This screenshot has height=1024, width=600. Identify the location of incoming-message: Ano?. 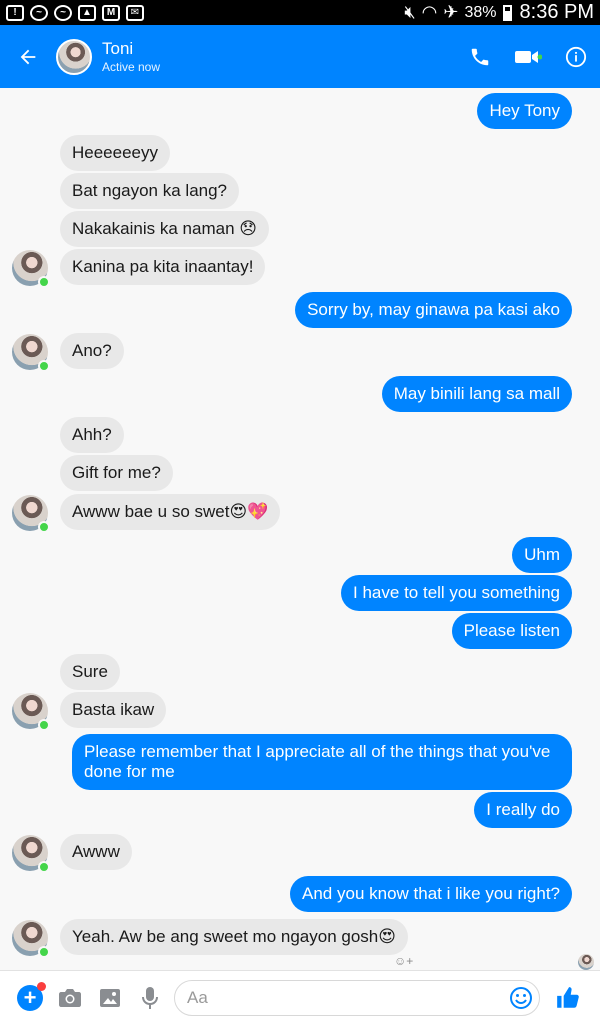
(92, 351).